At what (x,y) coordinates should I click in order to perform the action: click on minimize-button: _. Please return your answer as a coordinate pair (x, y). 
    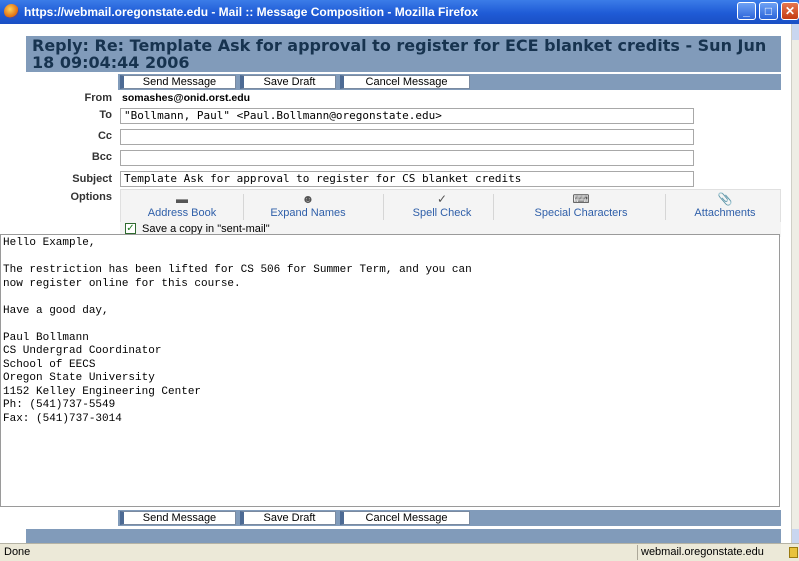
    Looking at the image, I should click on (746, 11).